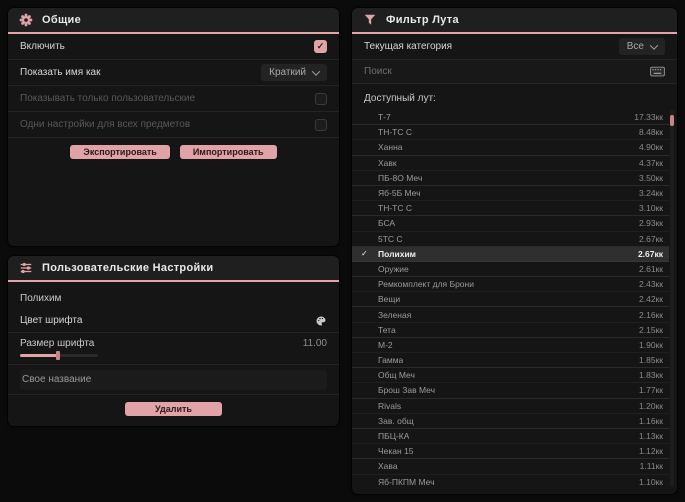  I want to click on palette-icon, so click(320, 320).